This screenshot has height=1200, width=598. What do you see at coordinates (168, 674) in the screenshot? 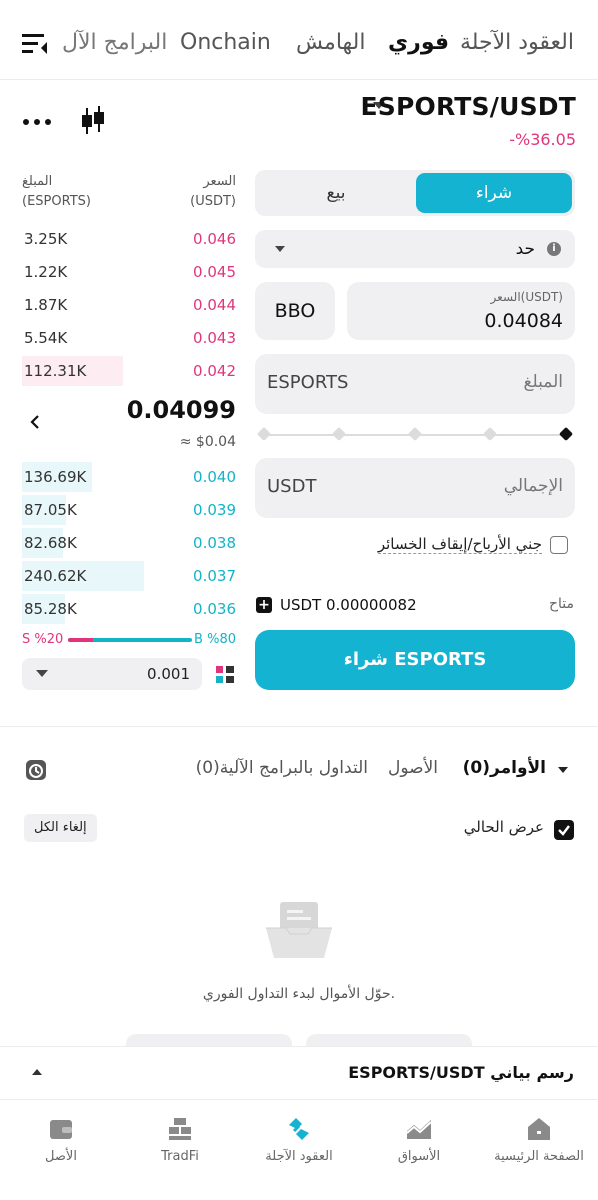
I see `precision-value: 0.001` at bounding box center [168, 674].